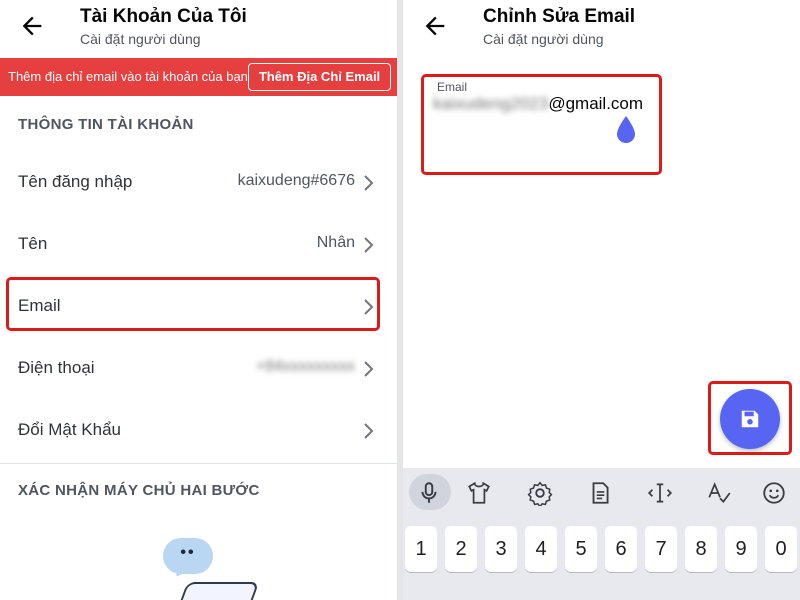 The width and height of the screenshot is (800, 600). What do you see at coordinates (430, 493) in the screenshot?
I see `mic-icon` at bounding box center [430, 493].